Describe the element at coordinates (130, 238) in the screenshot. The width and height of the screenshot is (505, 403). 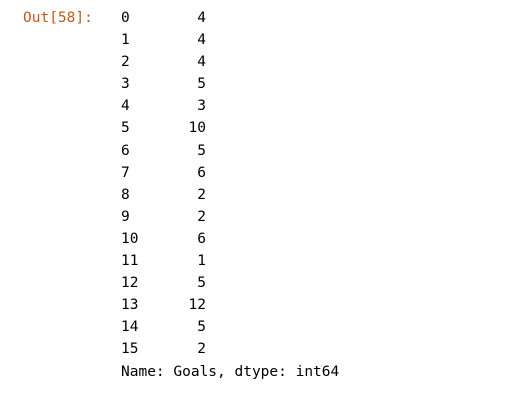
I see `row-index: 10` at that location.